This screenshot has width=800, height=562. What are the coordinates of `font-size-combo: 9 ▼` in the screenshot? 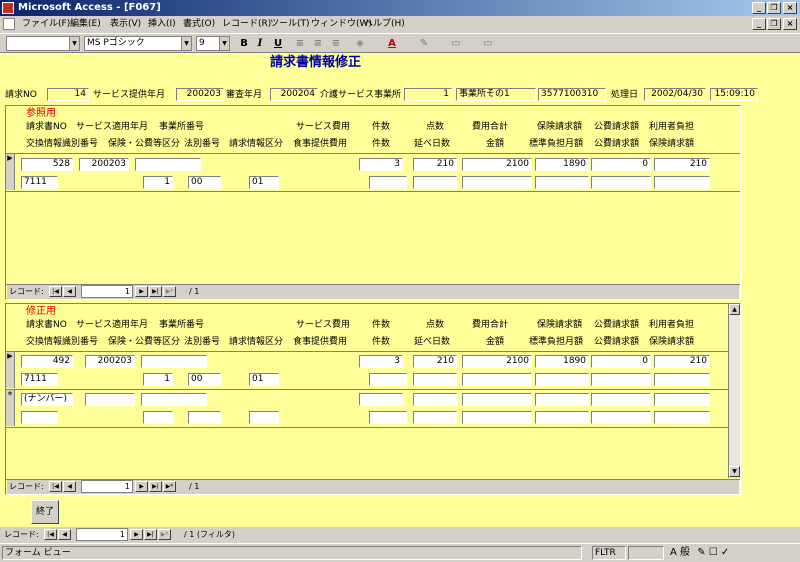 It's located at (213, 43).